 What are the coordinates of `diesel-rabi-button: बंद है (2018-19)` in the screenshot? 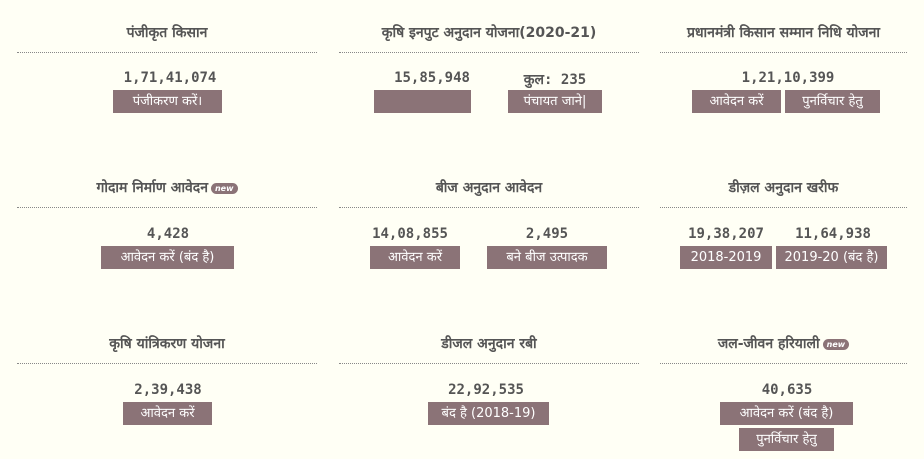 It's located at (488, 413).